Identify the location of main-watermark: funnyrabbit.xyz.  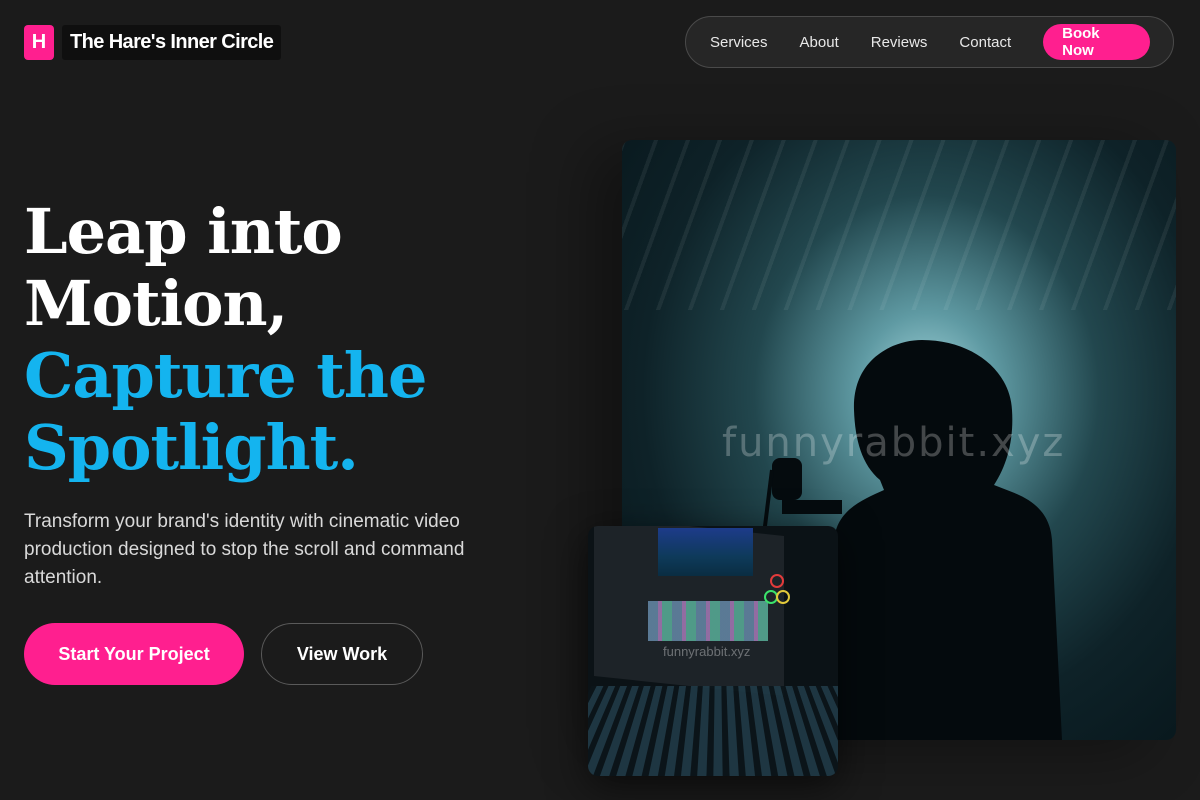
(894, 443).